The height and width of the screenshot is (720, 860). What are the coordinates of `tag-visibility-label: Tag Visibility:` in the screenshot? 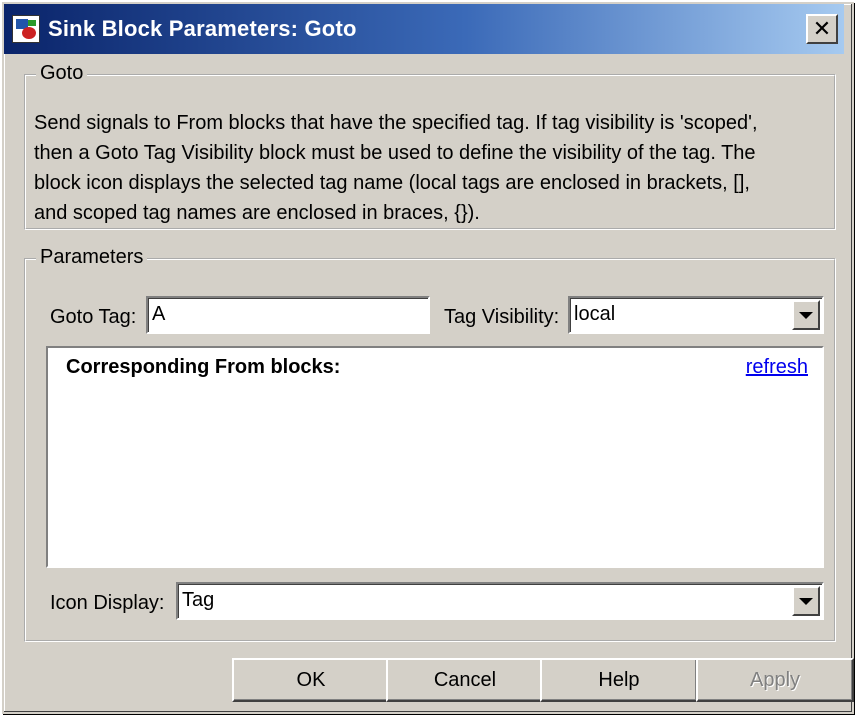 It's located at (502, 317).